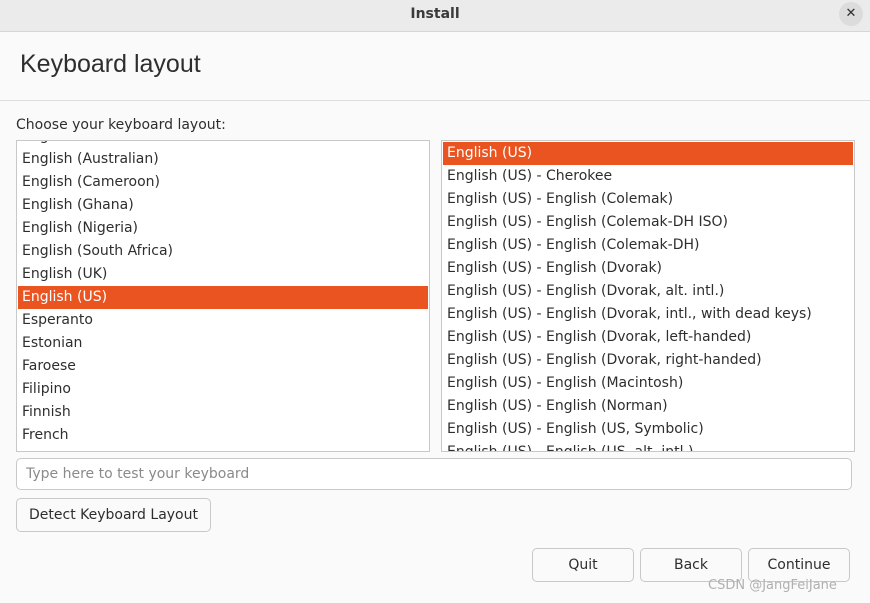 The image size is (870, 603). I want to click on layout-list-item: French, so click(223, 435).